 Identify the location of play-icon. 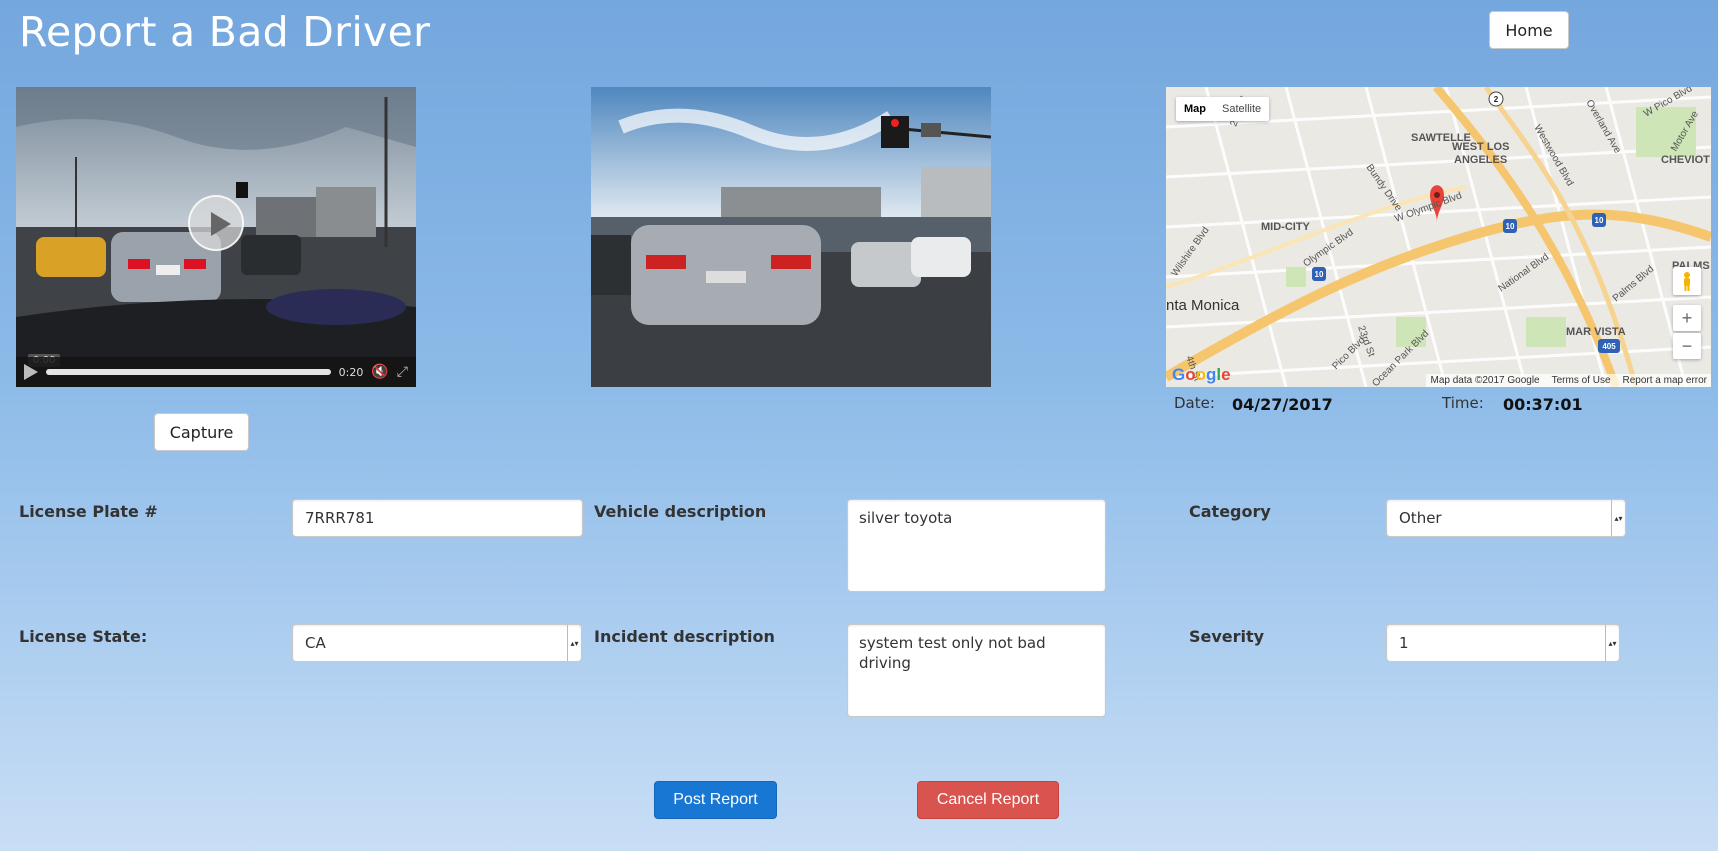
(31, 372).